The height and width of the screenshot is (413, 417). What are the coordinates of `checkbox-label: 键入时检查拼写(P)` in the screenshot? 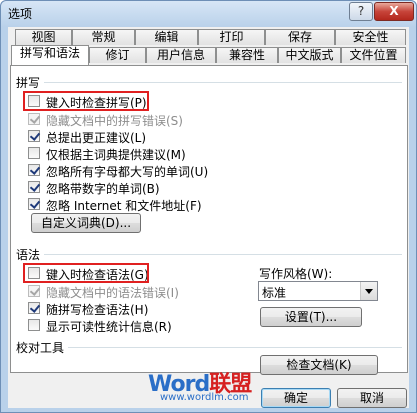 It's located at (96, 103).